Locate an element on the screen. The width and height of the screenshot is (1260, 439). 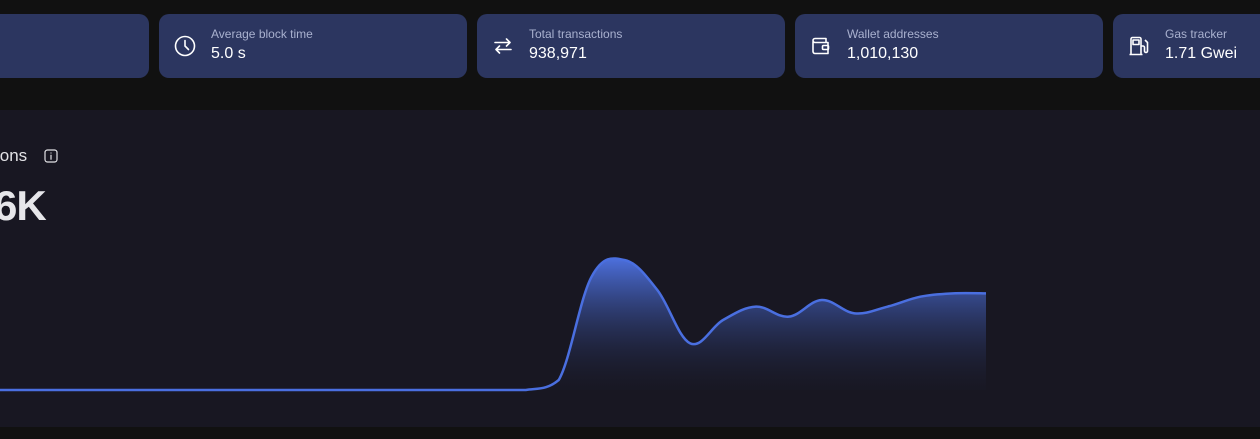
arrows-swap-icon is located at coordinates (503, 46).